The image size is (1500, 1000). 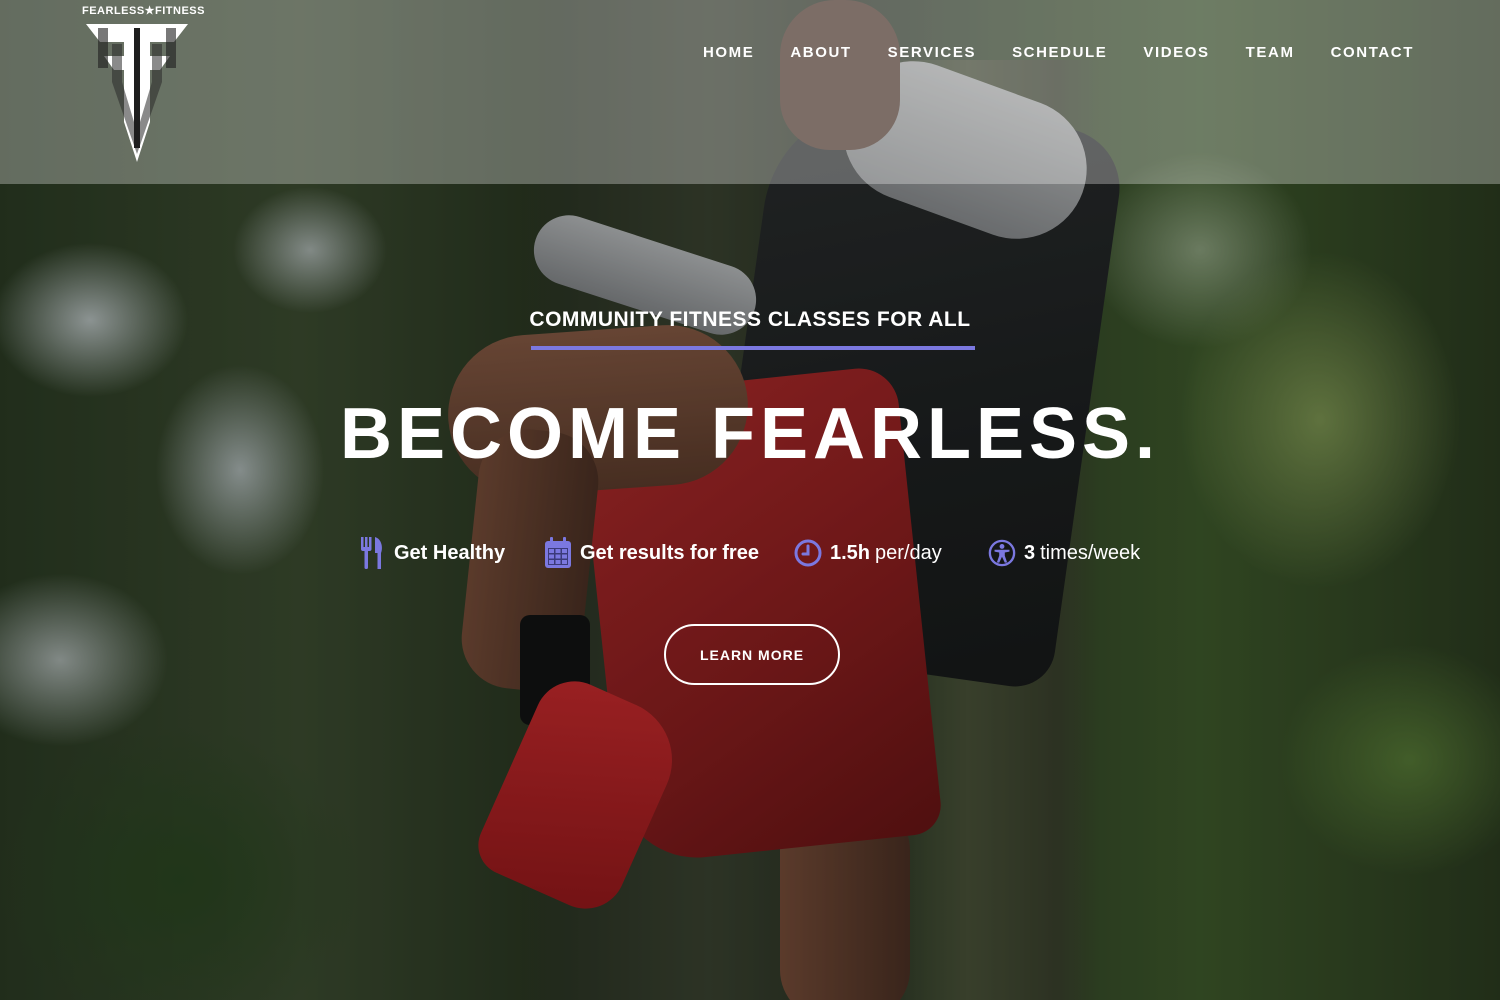 I want to click on feature-times-per-week: 3 times/week, so click(x=1064, y=553).